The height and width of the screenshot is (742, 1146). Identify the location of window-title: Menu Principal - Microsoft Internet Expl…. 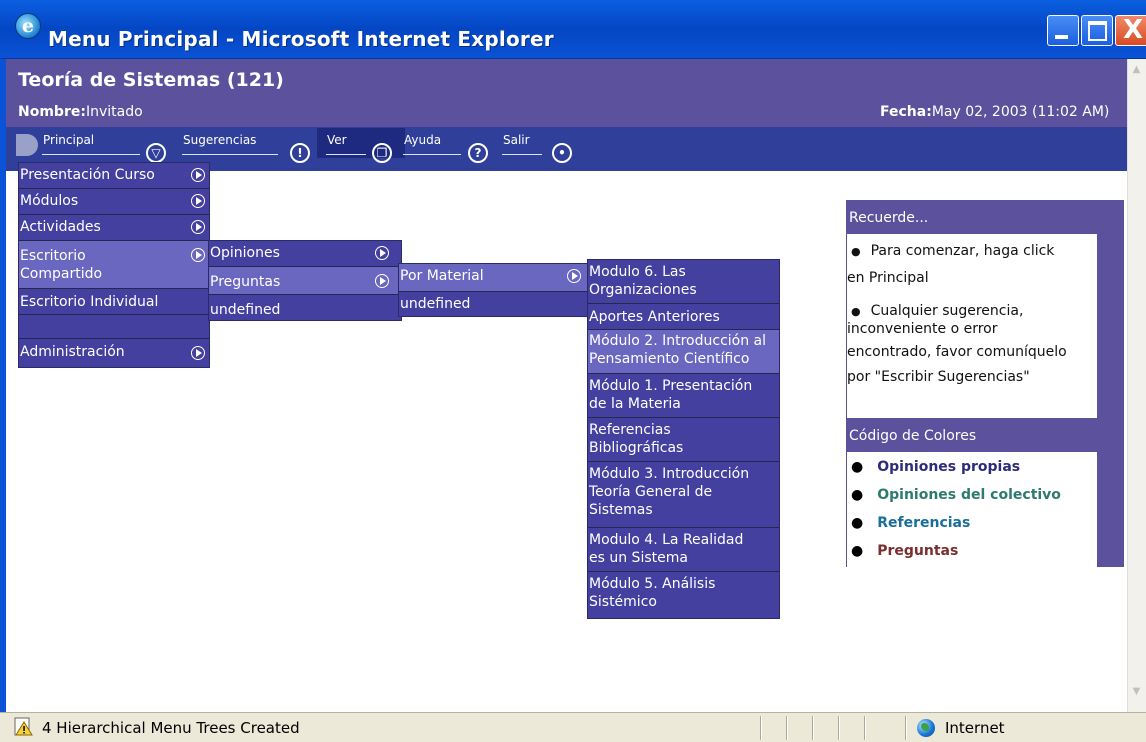
(301, 39).